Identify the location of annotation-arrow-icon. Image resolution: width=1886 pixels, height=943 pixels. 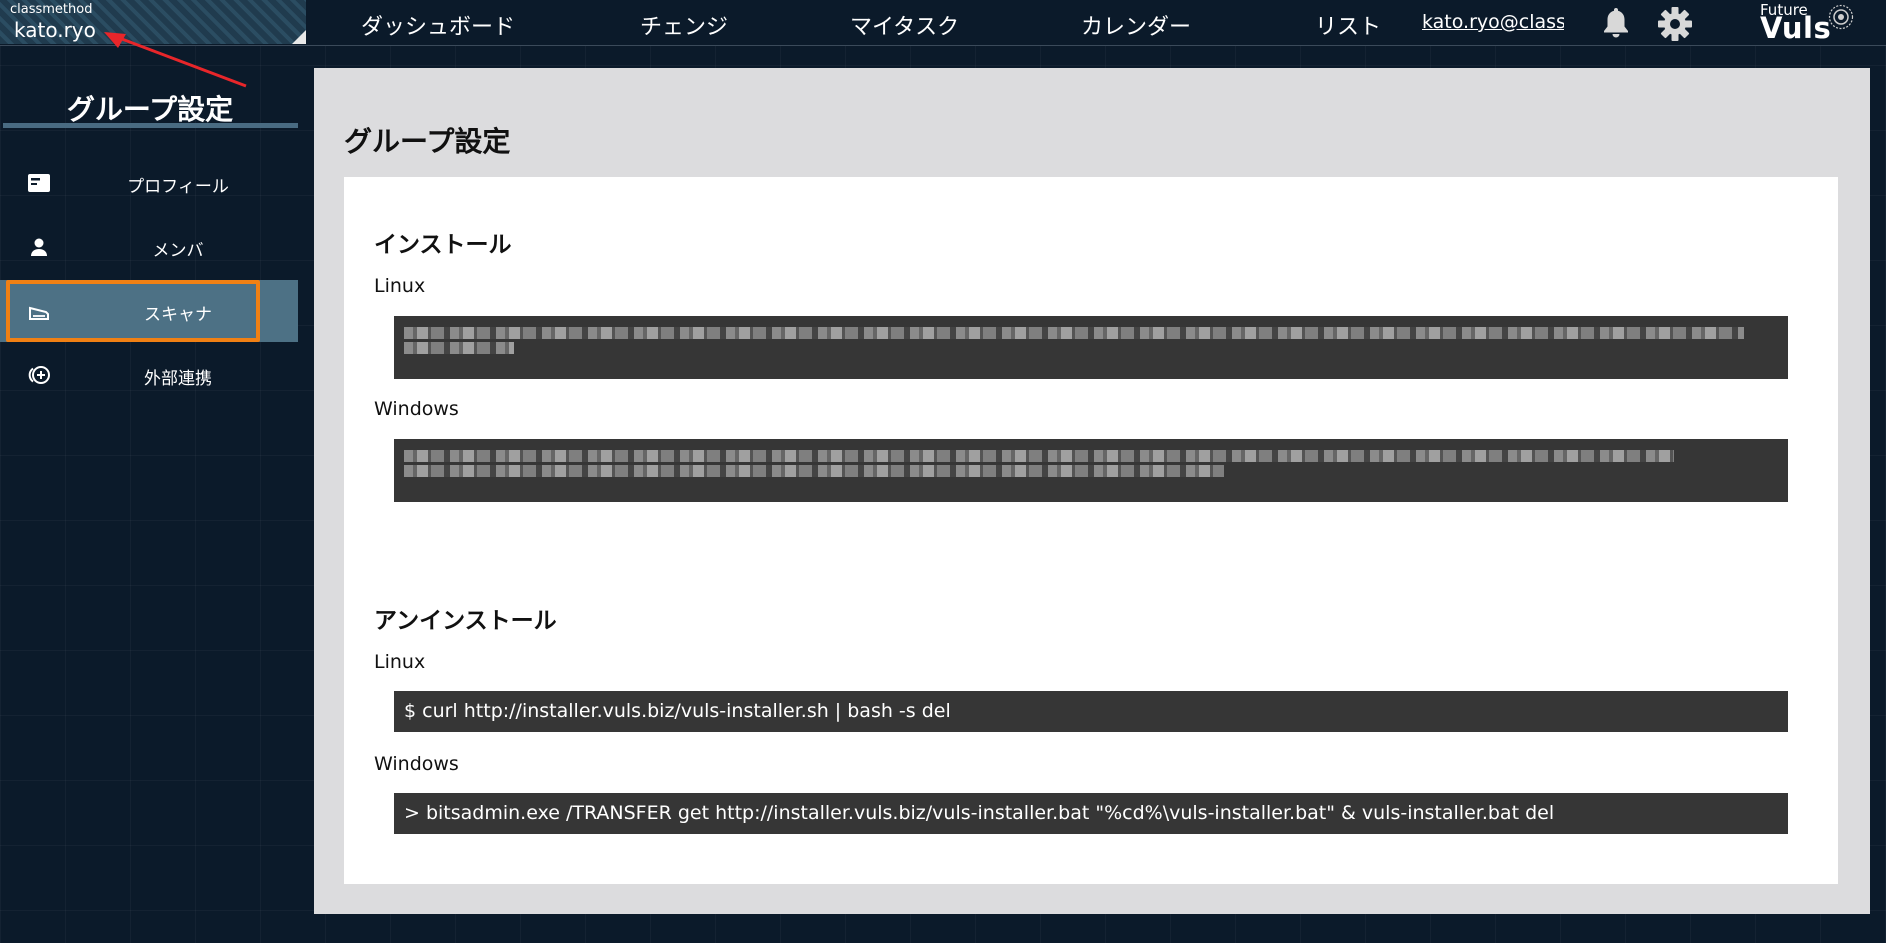
(175, 60).